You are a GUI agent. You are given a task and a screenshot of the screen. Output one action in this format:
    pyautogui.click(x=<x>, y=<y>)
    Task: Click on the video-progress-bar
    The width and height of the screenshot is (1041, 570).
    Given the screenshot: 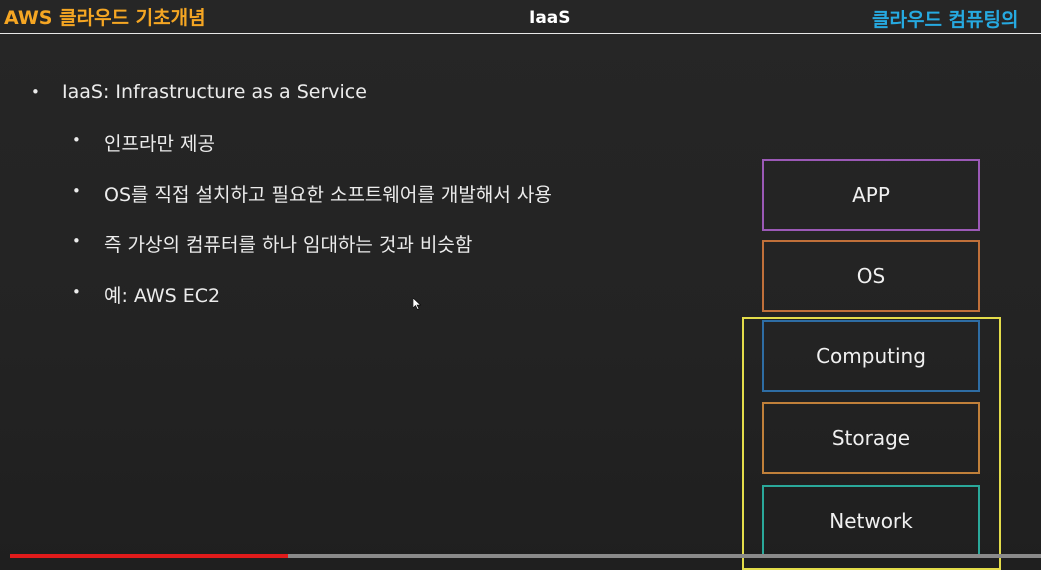 What is the action you would take?
    pyautogui.click(x=525, y=556)
    